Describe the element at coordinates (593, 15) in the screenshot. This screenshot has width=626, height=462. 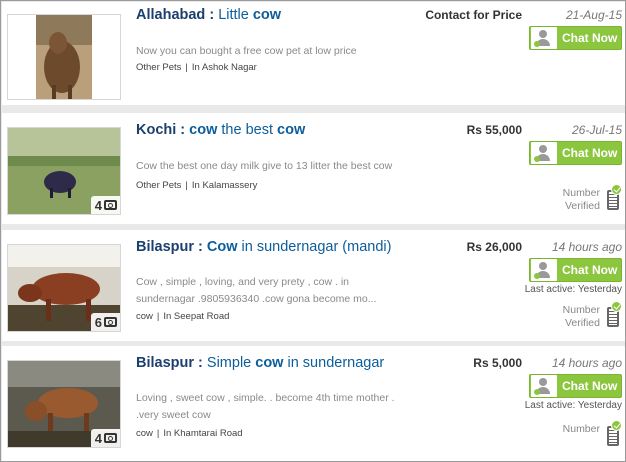
I see `listing-date: 21-Aug-15` at that location.